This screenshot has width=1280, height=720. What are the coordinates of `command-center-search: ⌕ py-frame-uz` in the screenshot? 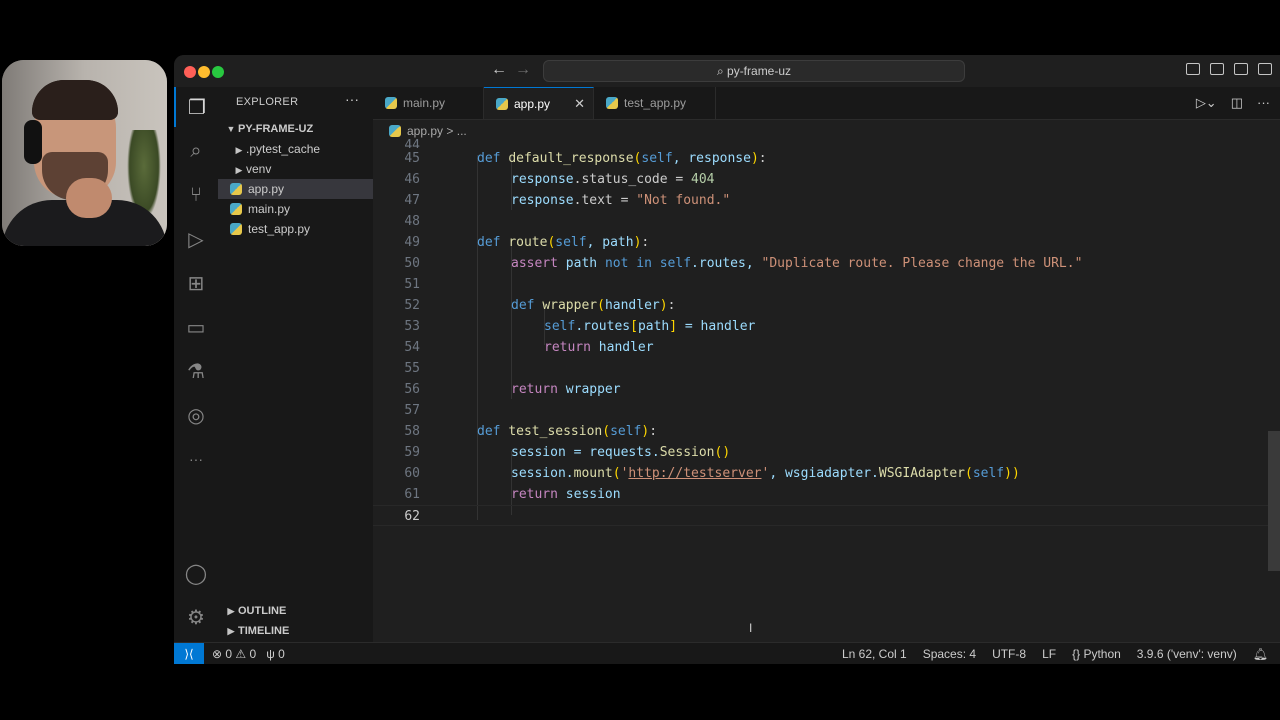 It's located at (754, 71).